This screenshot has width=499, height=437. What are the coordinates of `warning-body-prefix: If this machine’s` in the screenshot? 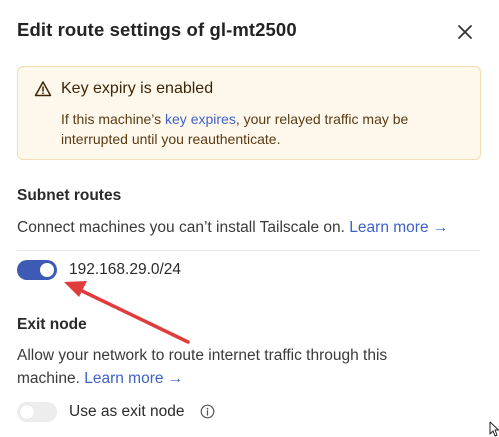 It's located at (113, 119).